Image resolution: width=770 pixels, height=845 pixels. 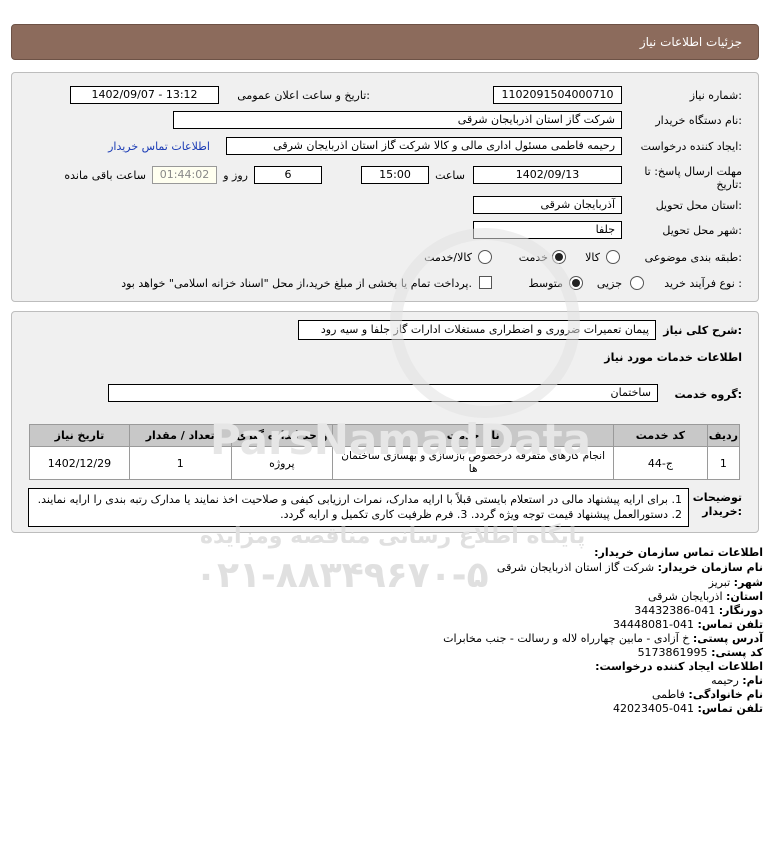 I want to click on category-option-service: خدمت, so click(x=533, y=257).